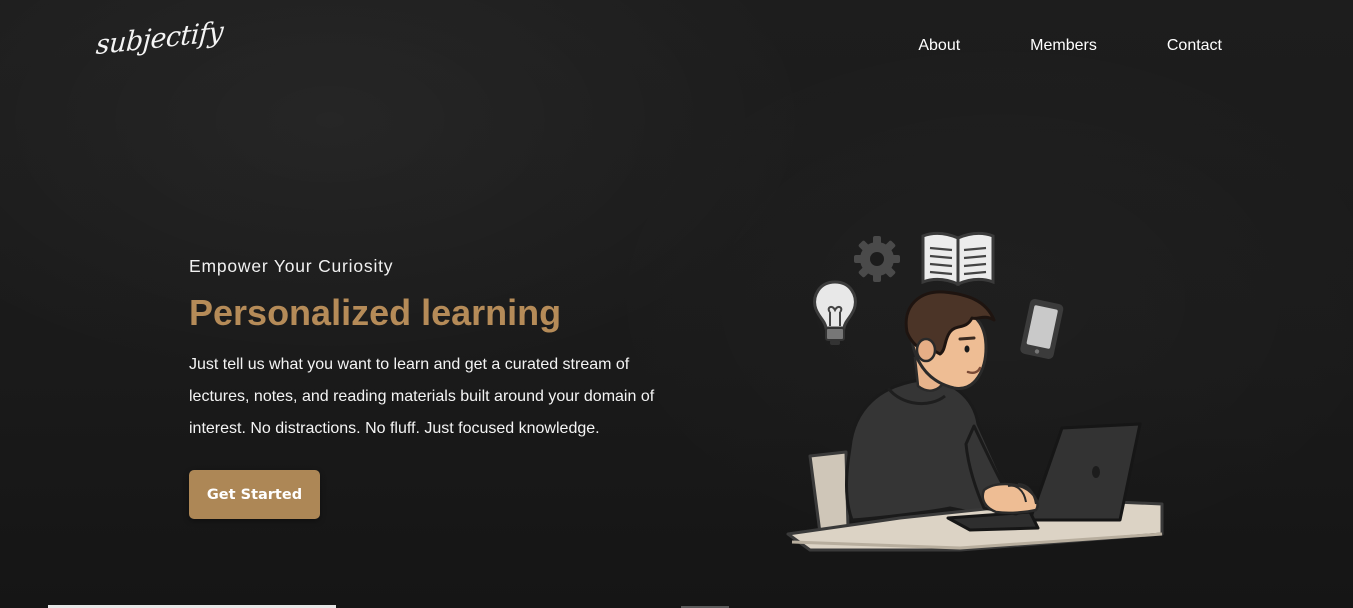  I want to click on hero-headline: Personalized learning, so click(375, 312).